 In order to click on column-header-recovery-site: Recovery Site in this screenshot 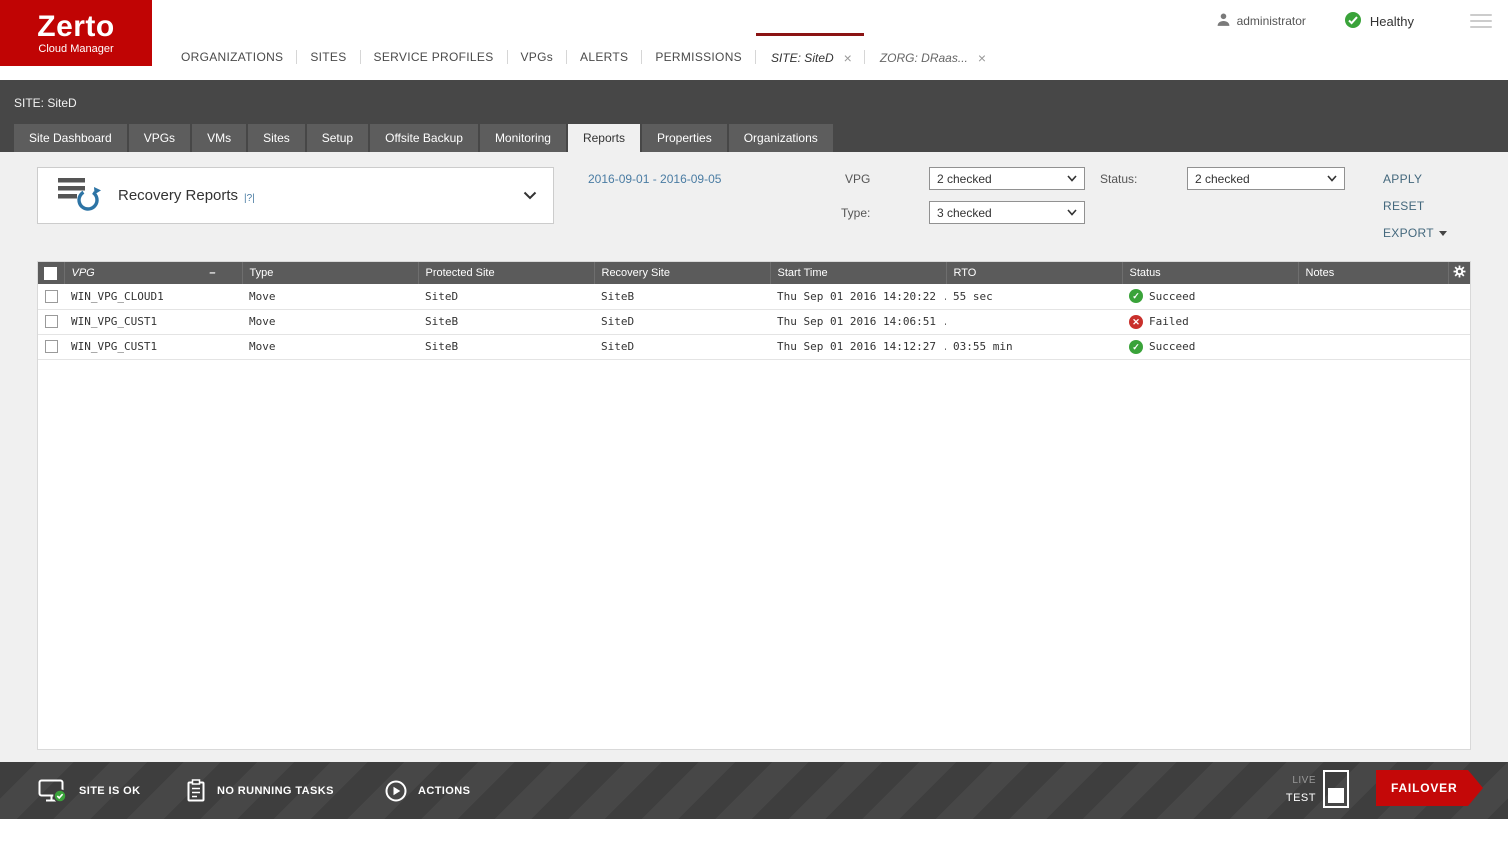, I will do `click(681, 273)`.